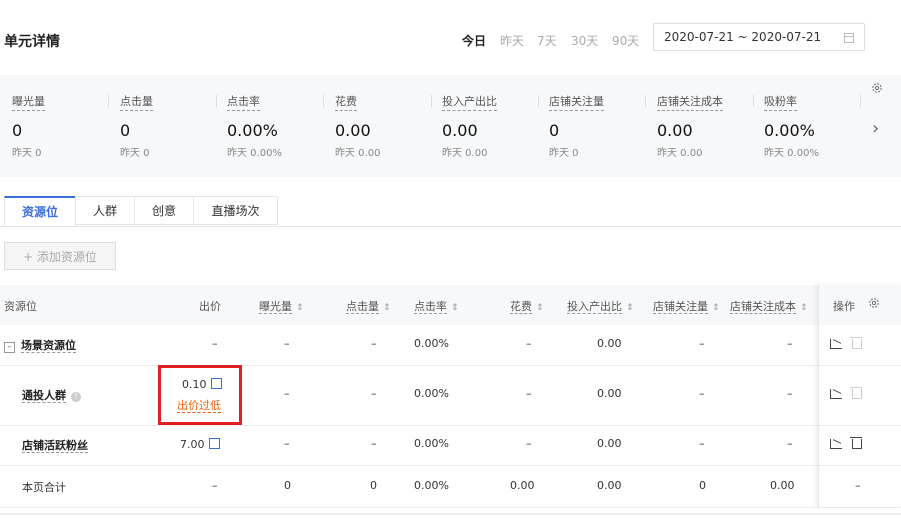  Describe the element at coordinates (690, 102) in the screenshot. I see `metric-label: 店铺关注成本` at that location.